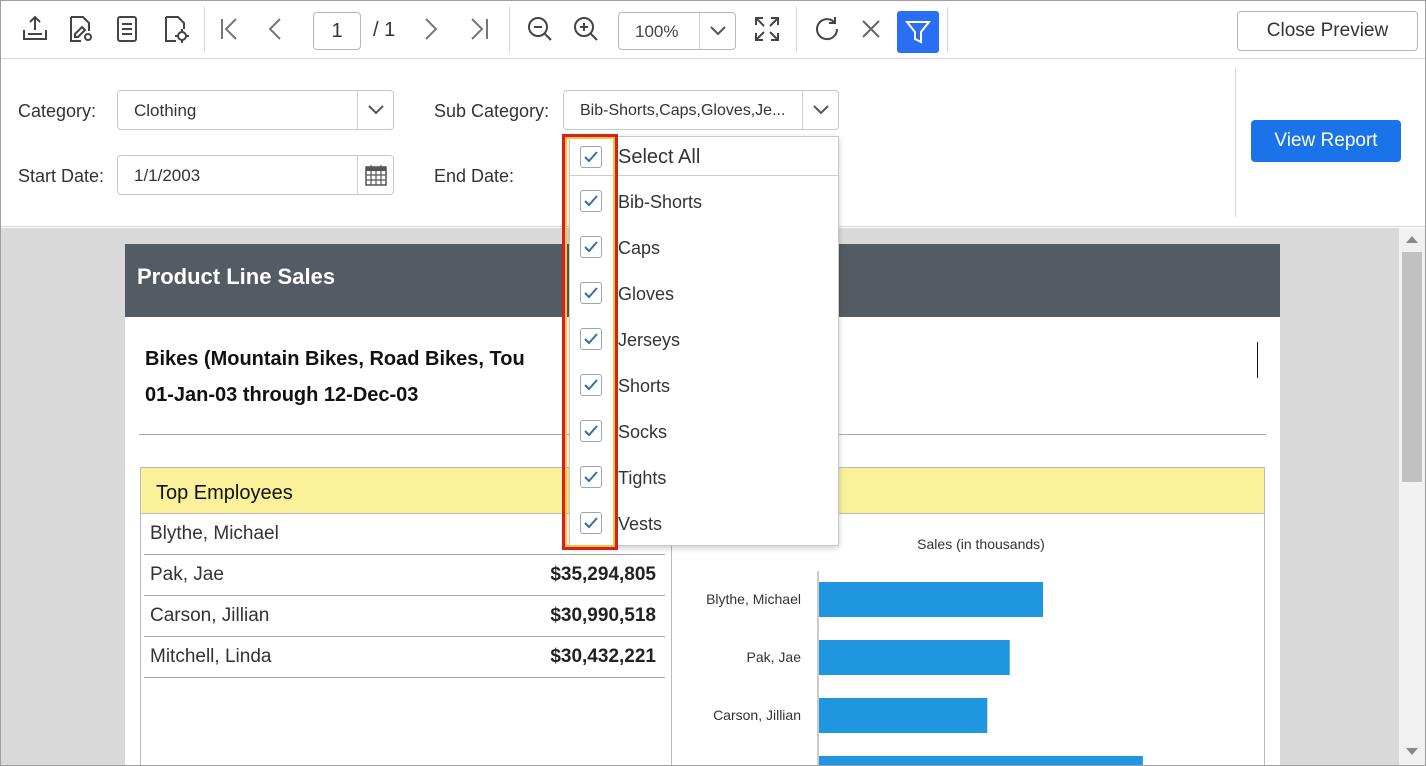 The image size is (1426, 766). I want to click on category-label: Category:, so click(57, 111).